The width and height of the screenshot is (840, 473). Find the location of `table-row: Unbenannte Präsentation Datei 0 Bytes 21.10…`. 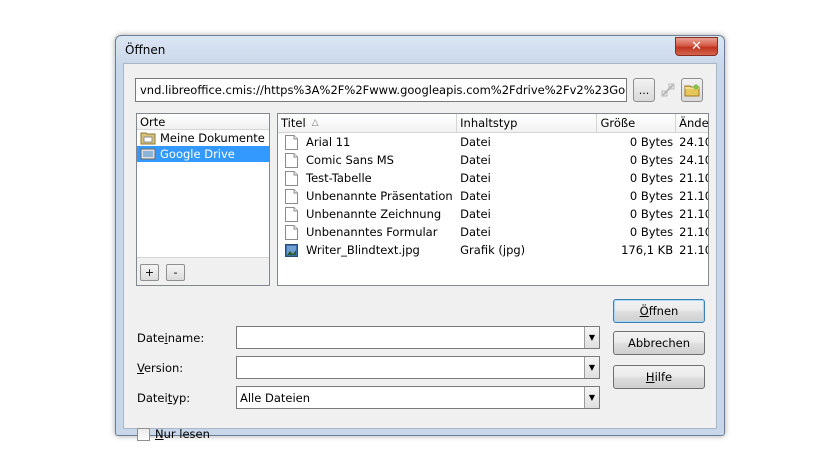

table-row: Unbenannte Präsentation Datei 0 Bytes 21.10… is located at coordinates (493, 196).